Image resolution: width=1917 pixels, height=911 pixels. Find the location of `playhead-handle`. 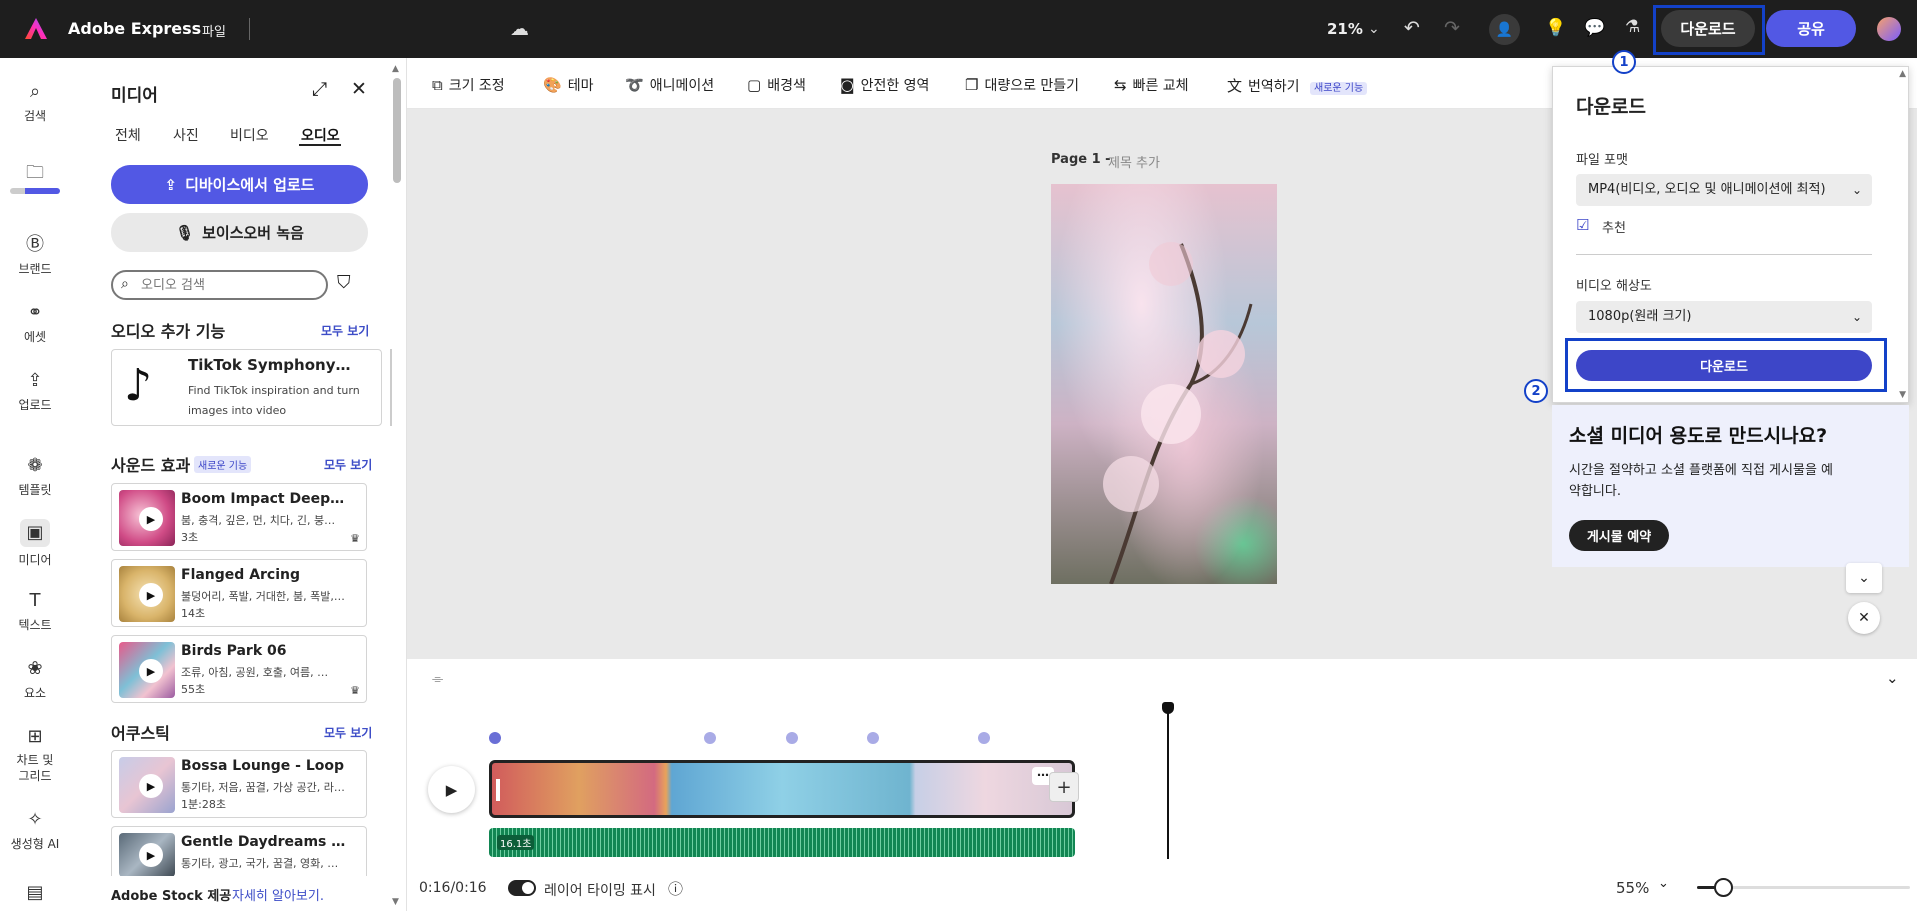

playhead-handle is located at coordinates (1168, 708).